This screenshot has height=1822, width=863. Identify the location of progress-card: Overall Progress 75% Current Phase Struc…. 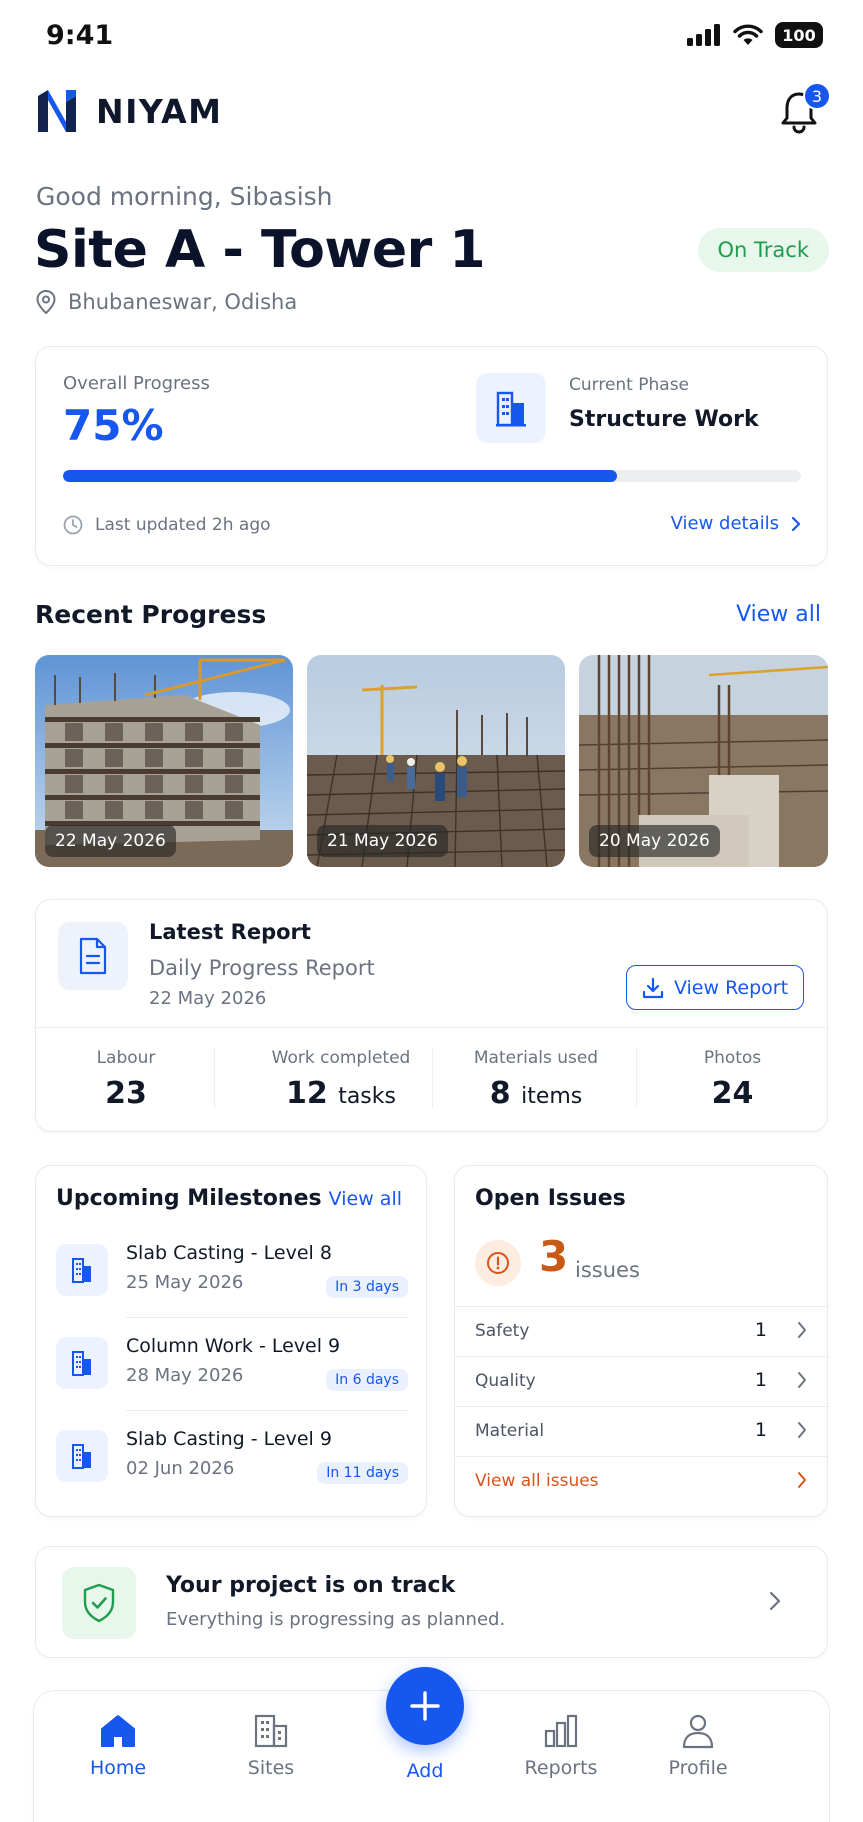
(431, 456).